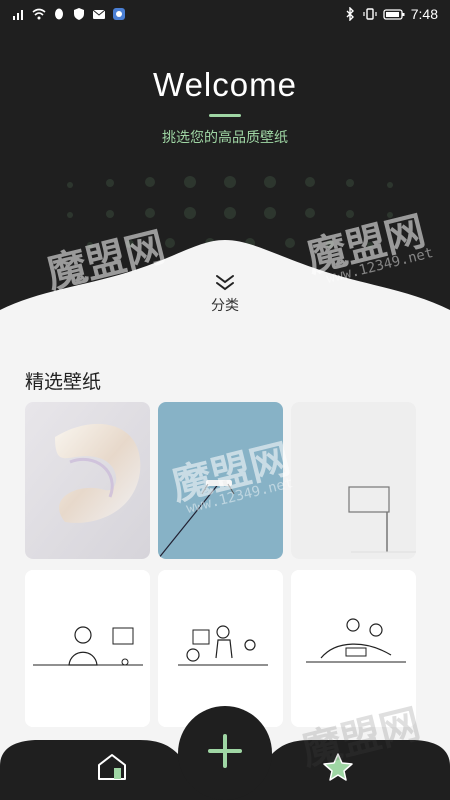 This screenshot has height=800, width=450. What do you see at coordinates (424, 14) in the screenshot?
I see `status-time: 7:48` at bounding box center [424, 14].